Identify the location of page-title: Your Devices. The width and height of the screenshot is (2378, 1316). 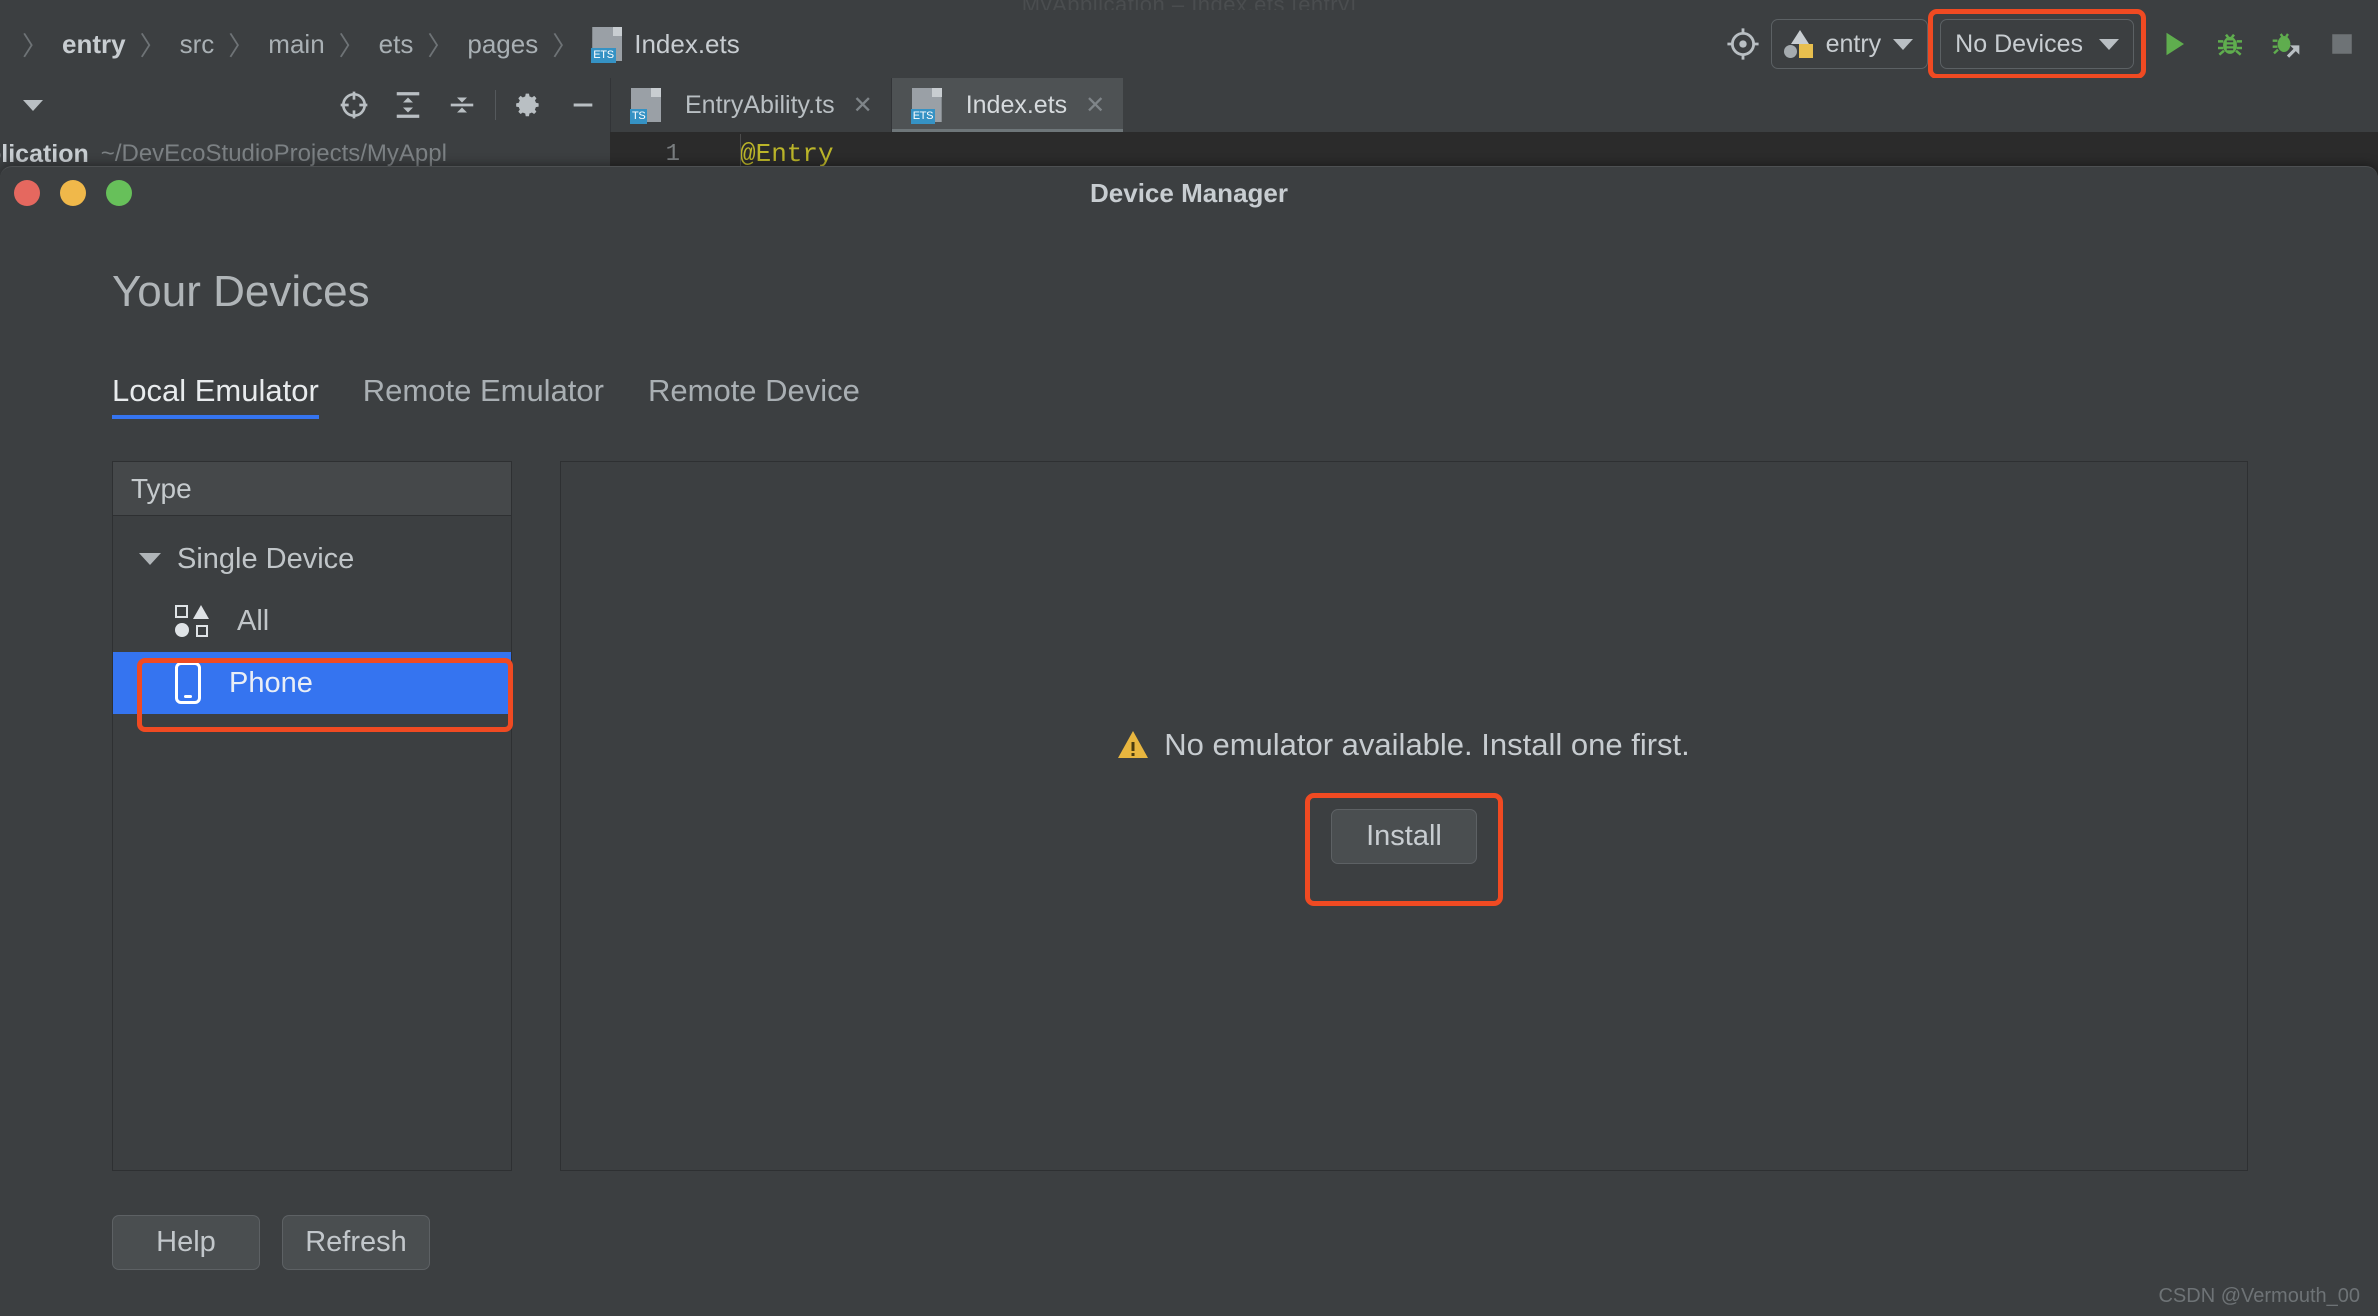
(241, 291).